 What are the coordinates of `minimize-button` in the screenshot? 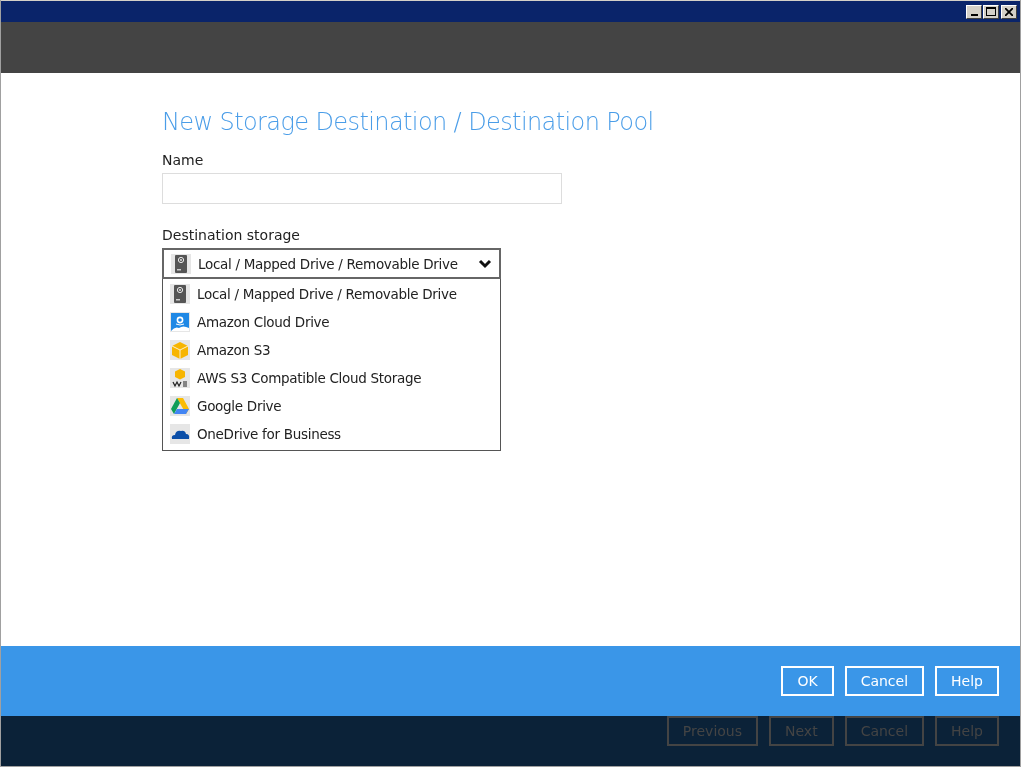 It's located at (974, 11).